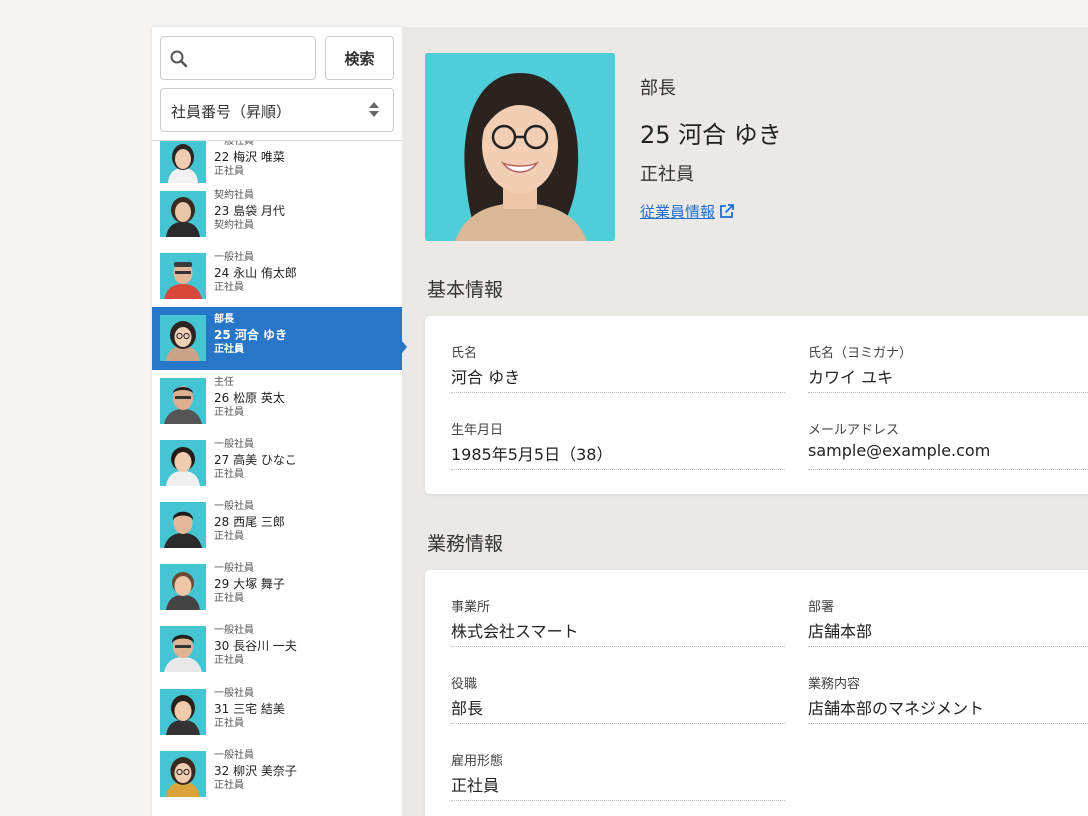 The width and height of the screenshot is (1088, 816). I want to click on field-title: 役職 部長, so click(618, 698).